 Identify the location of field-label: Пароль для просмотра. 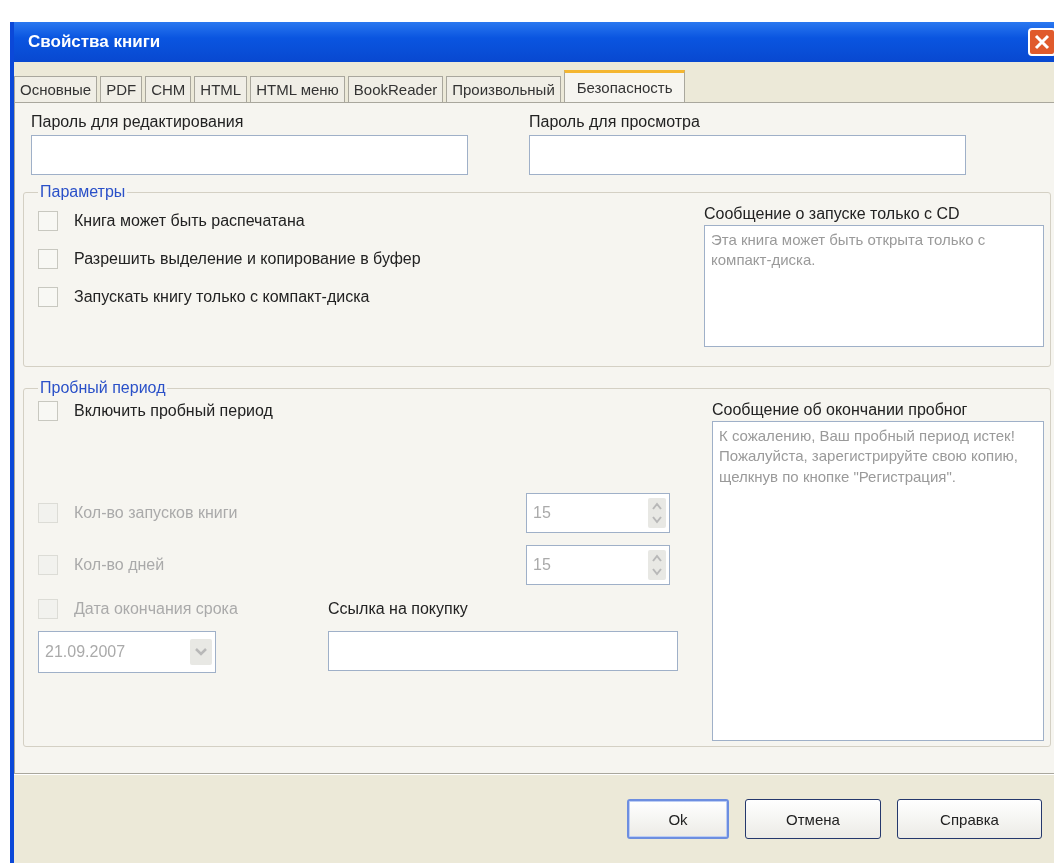
(615, 122).